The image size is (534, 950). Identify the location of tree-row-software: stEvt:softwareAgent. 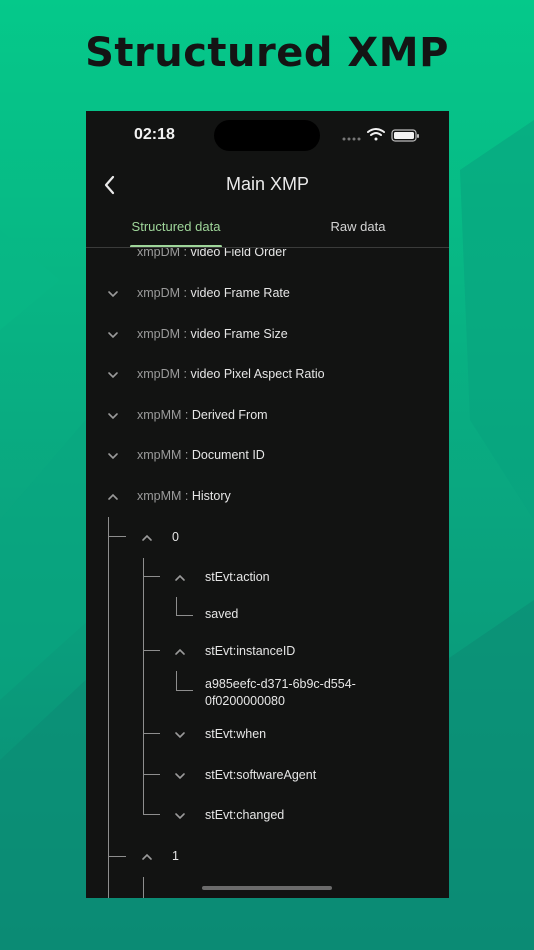
(267, 775).